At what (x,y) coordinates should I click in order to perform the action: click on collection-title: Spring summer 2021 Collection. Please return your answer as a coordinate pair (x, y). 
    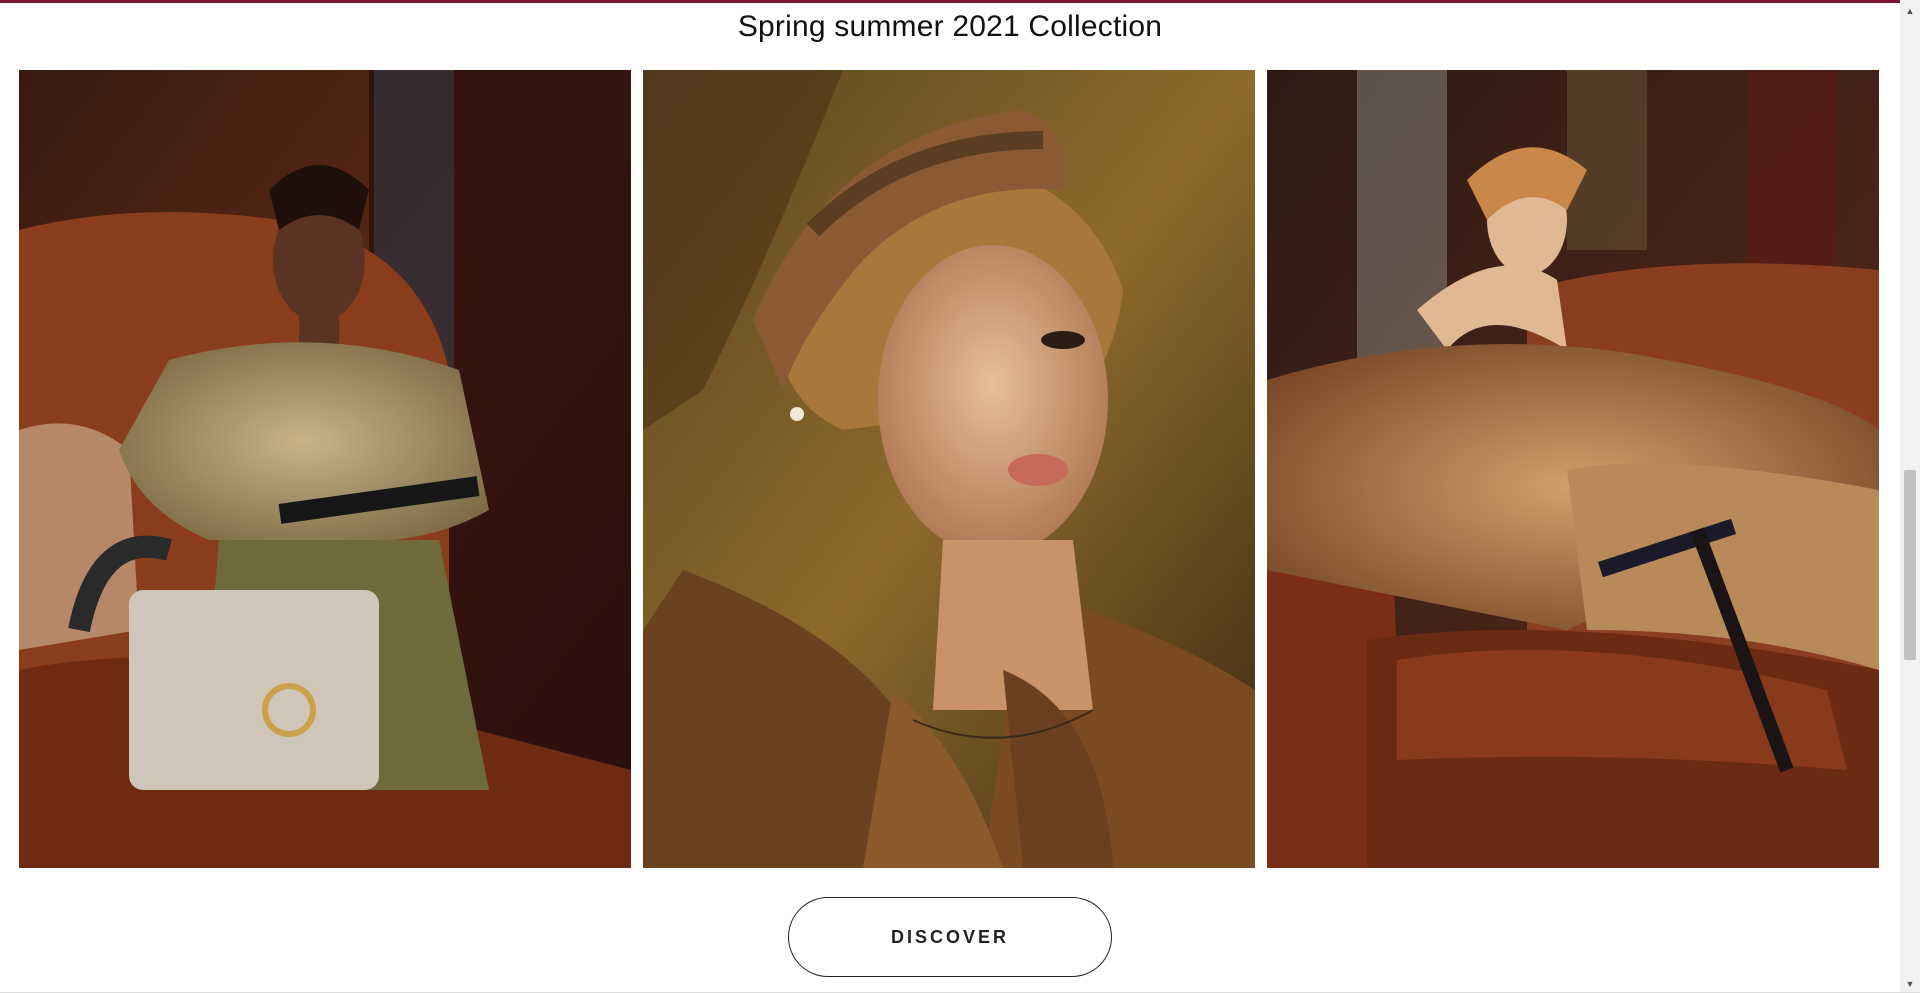
    Looking at the image, I should click on (950, 26).